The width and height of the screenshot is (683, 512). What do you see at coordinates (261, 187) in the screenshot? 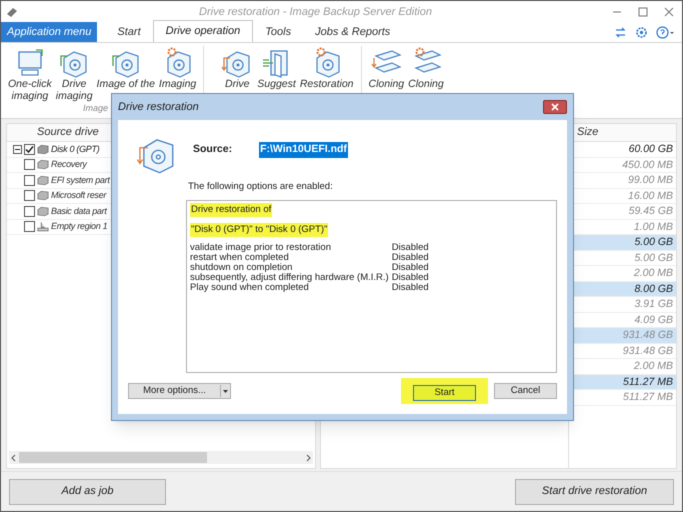
I see `options-intro: The following options are enabled:` at bounding box center [261, 187].